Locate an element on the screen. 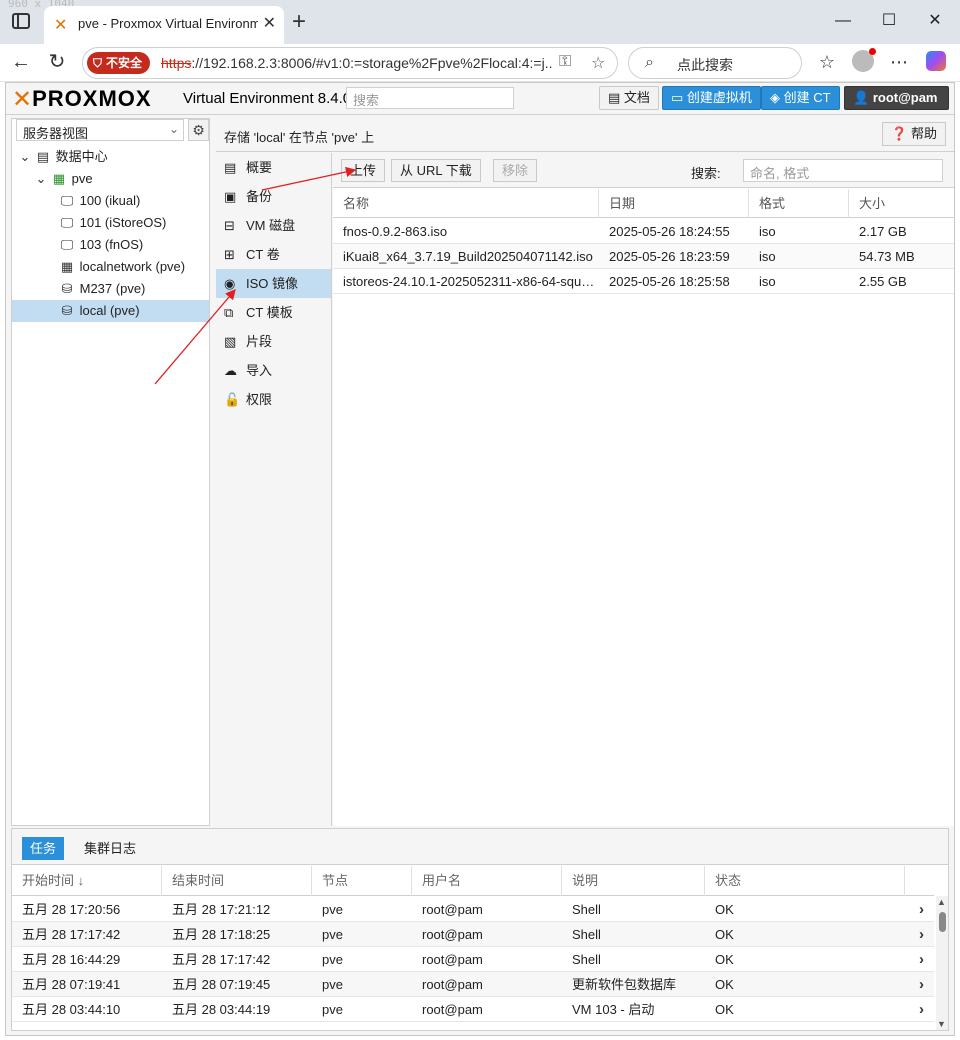  tree-item-m237: ⛁ M237 (pve) is located at coordinates (110, 289).